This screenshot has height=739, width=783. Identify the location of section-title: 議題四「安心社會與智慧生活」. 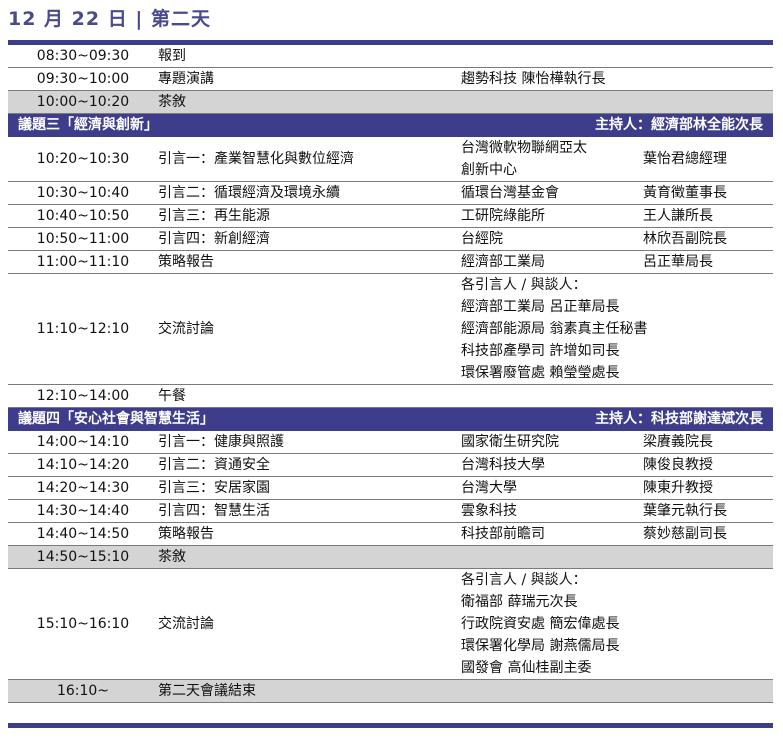
(116, 419).